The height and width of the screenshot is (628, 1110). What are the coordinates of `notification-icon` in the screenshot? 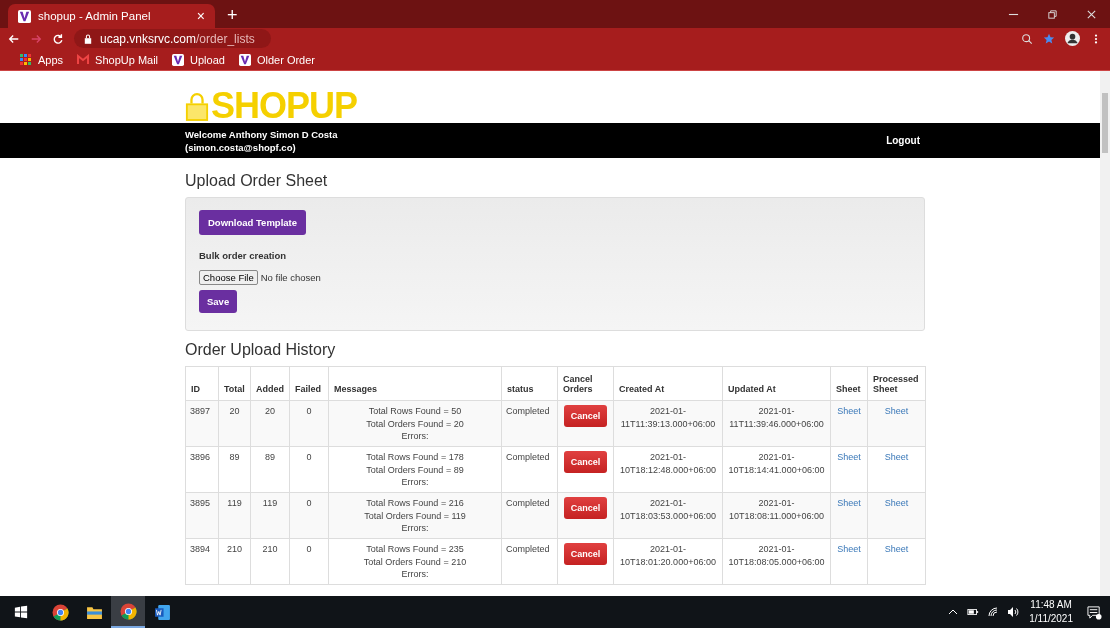 It's located at (1094, 612).